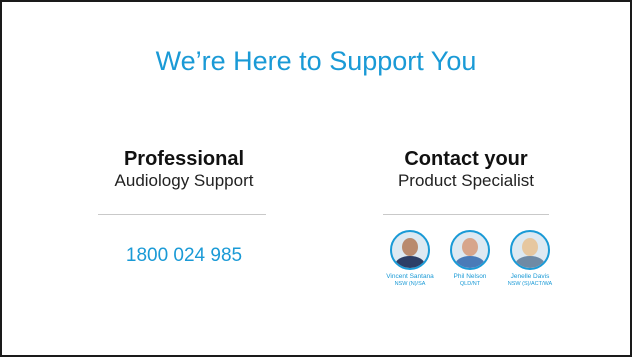 Image resolution: width=632 pixels, height=357 pixels. I want to click on product-specialist-section: Contact your Product Specialist, so click(466, 169).